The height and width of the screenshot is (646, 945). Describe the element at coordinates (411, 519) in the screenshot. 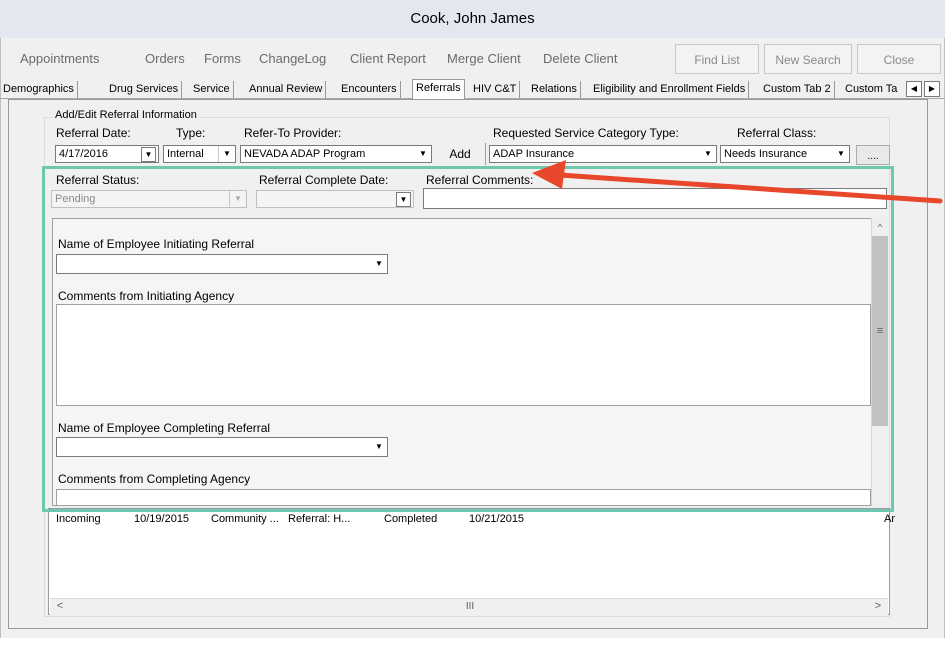

I see `row-status: Completed` at that location.